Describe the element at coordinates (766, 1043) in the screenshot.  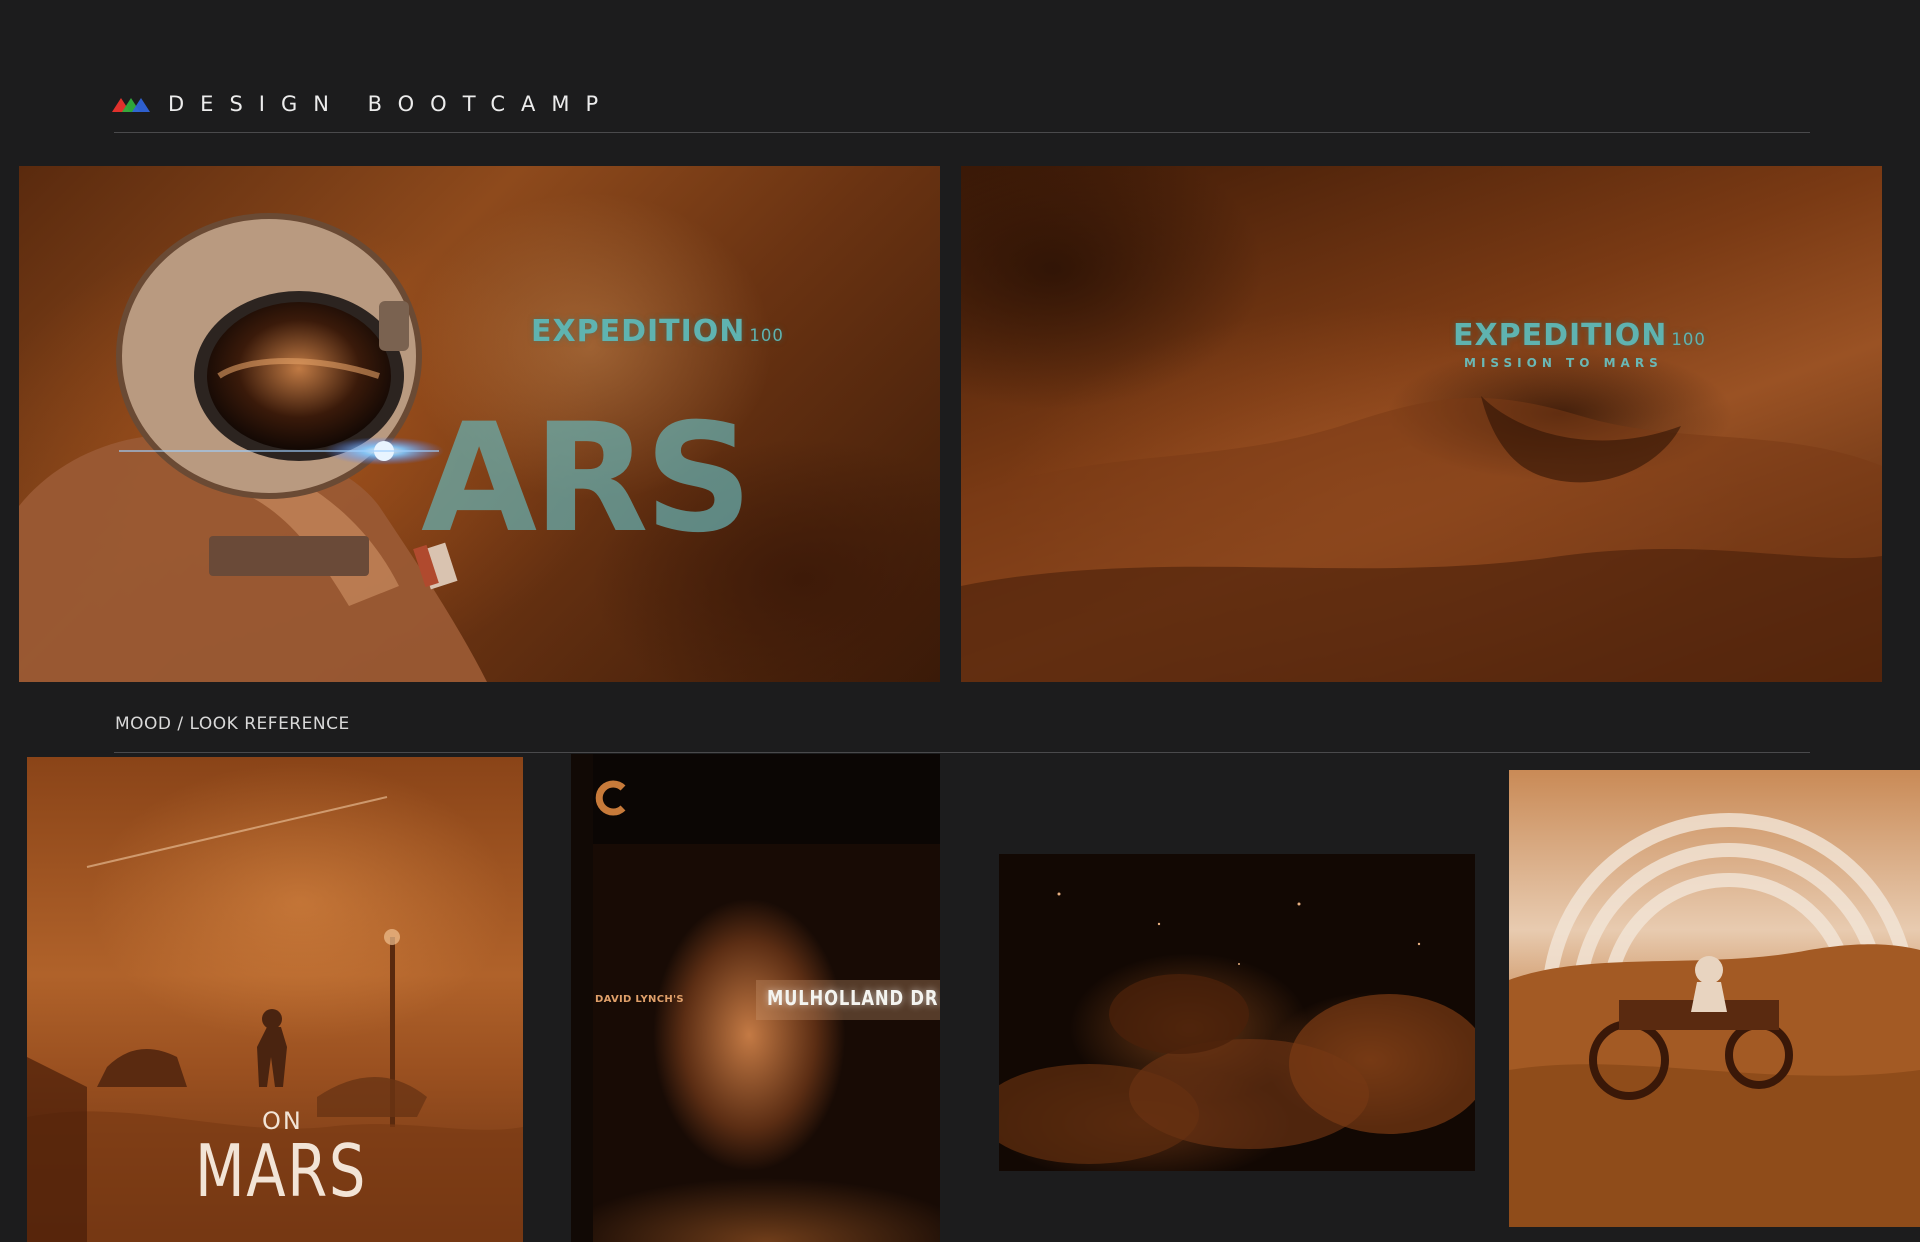
I see `woman-portrait-illustration` at that location.